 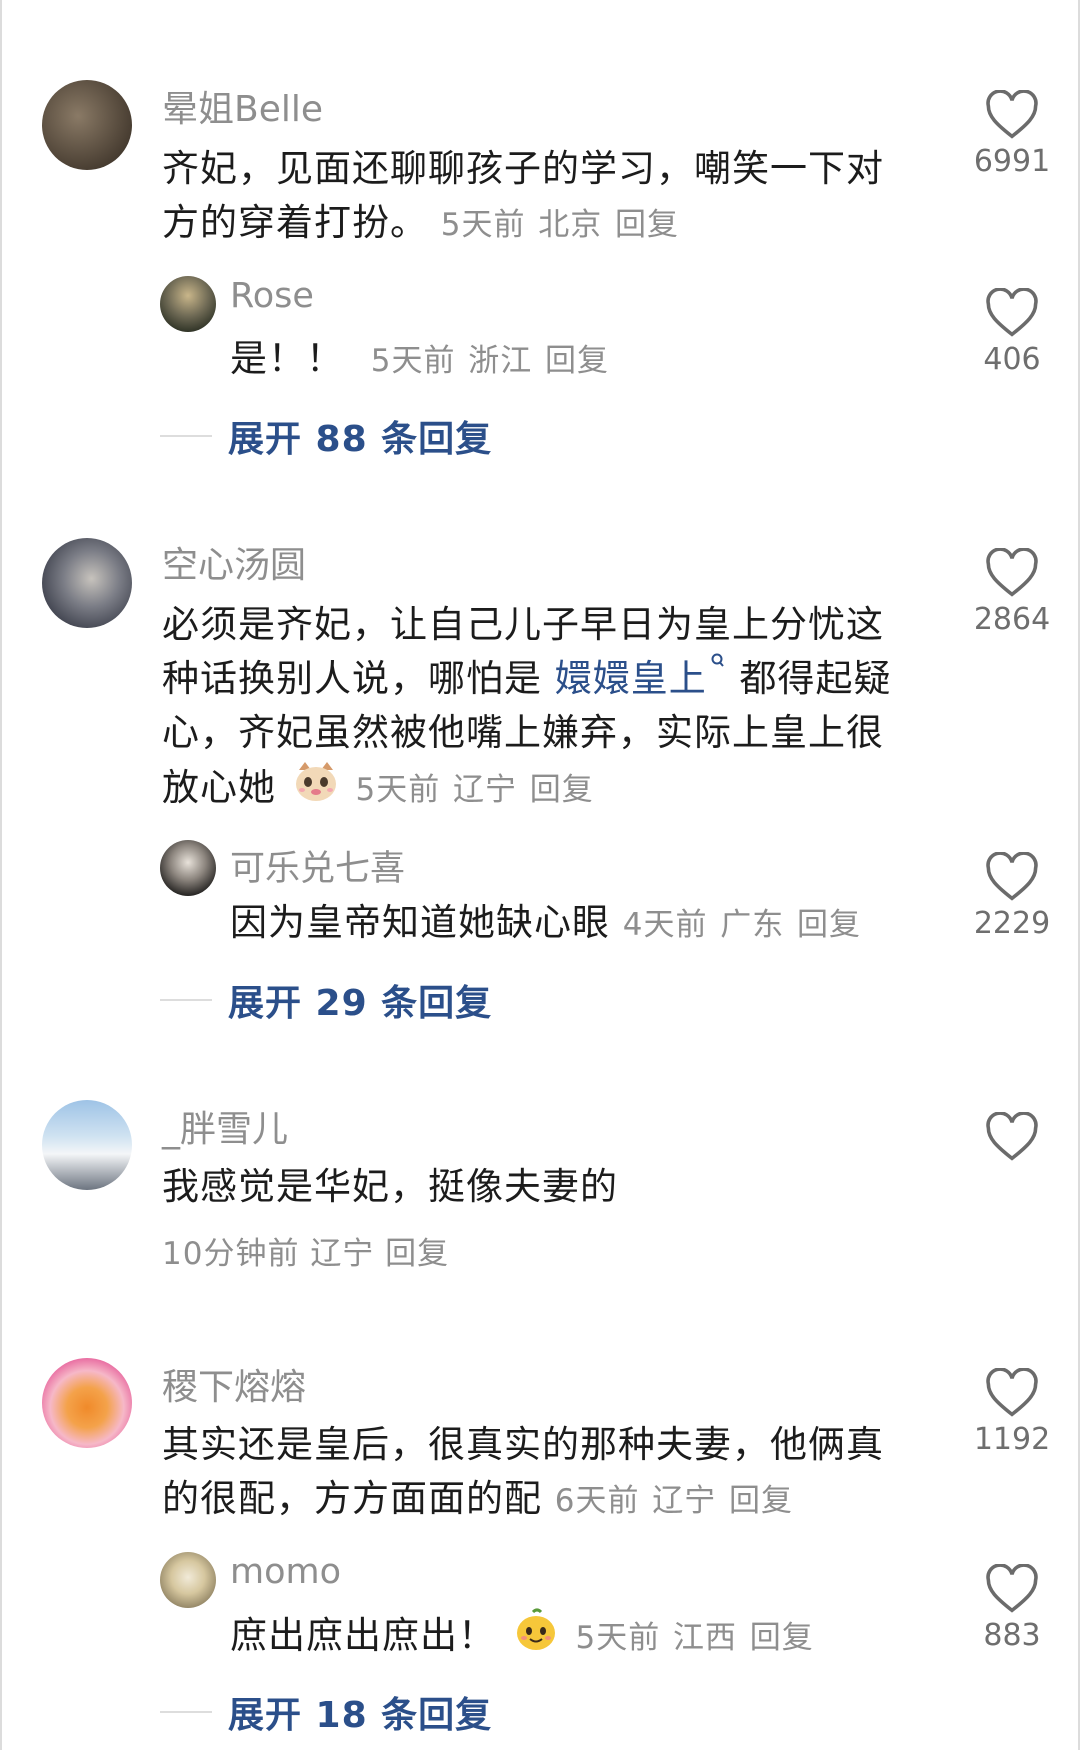 I want to click on reply-location: 浙江, so click(x=500, y=361).